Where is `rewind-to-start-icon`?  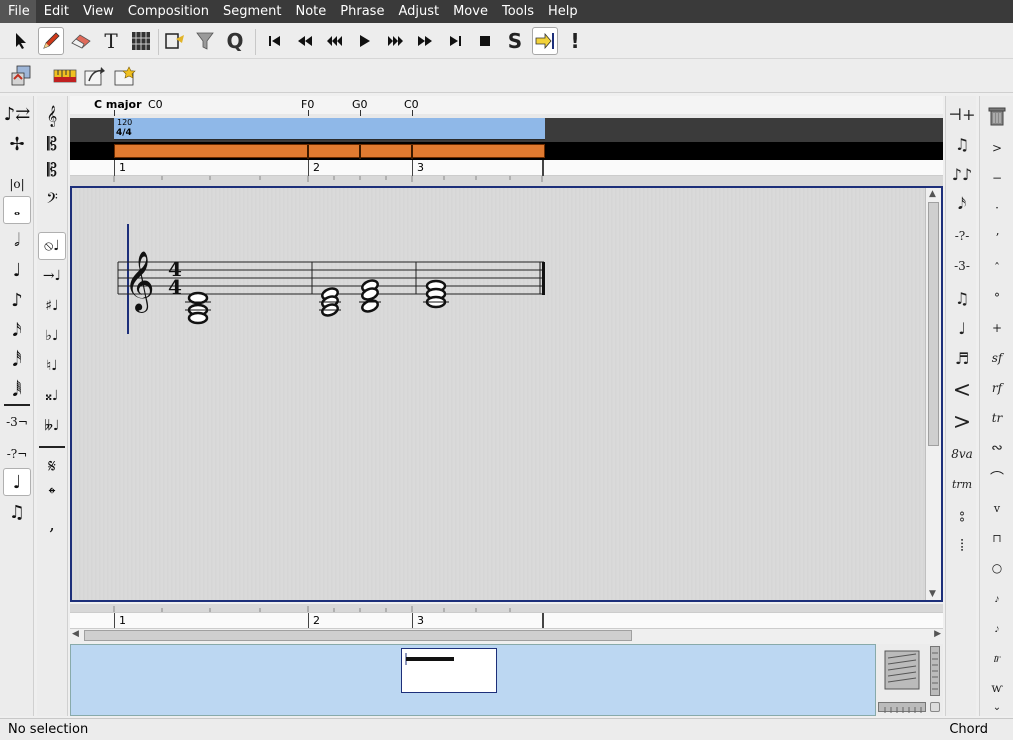
rewind-to-start-icon is located at coordinates (275, 41).